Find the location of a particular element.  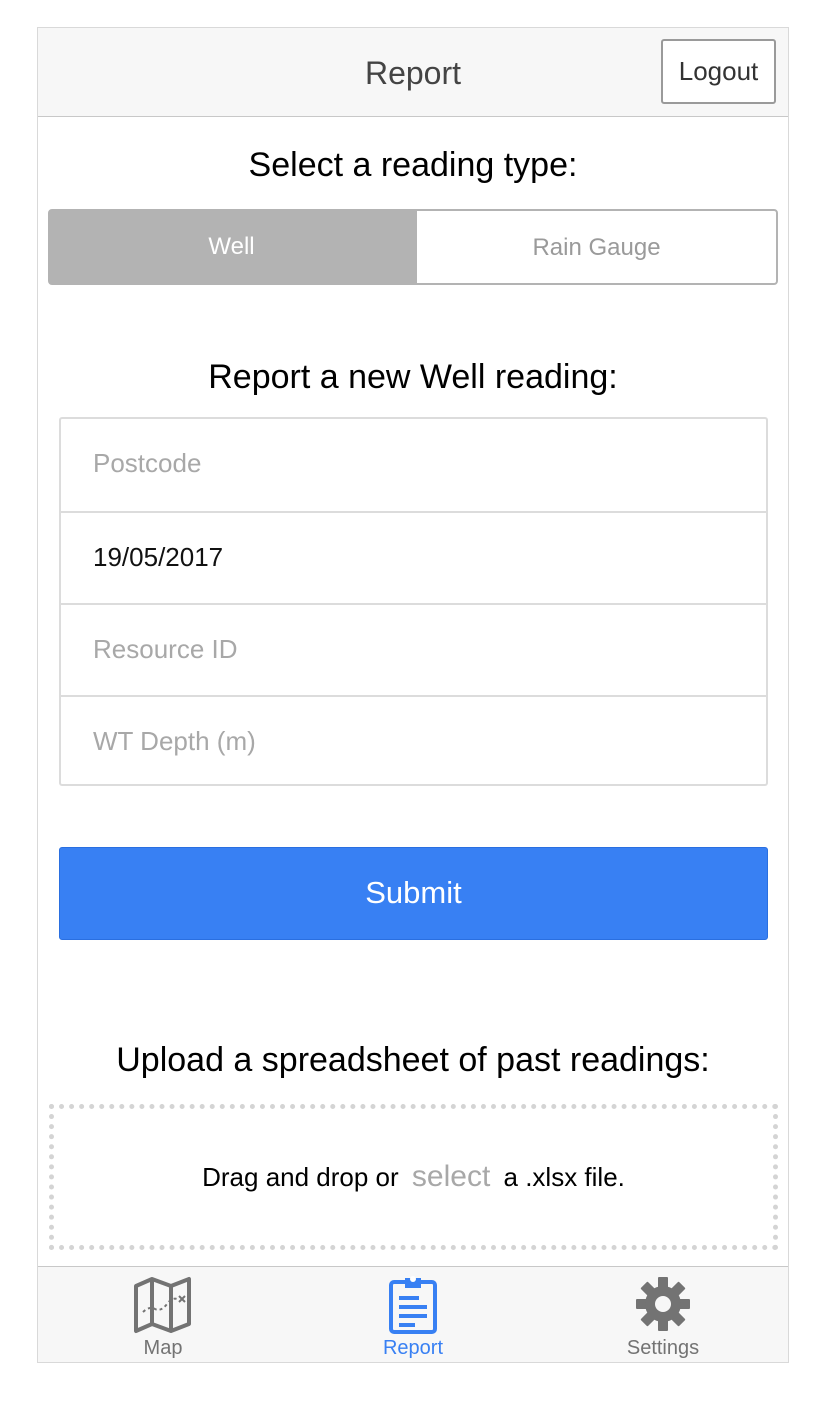

gear-icon is located at coordinates (663, 1304).